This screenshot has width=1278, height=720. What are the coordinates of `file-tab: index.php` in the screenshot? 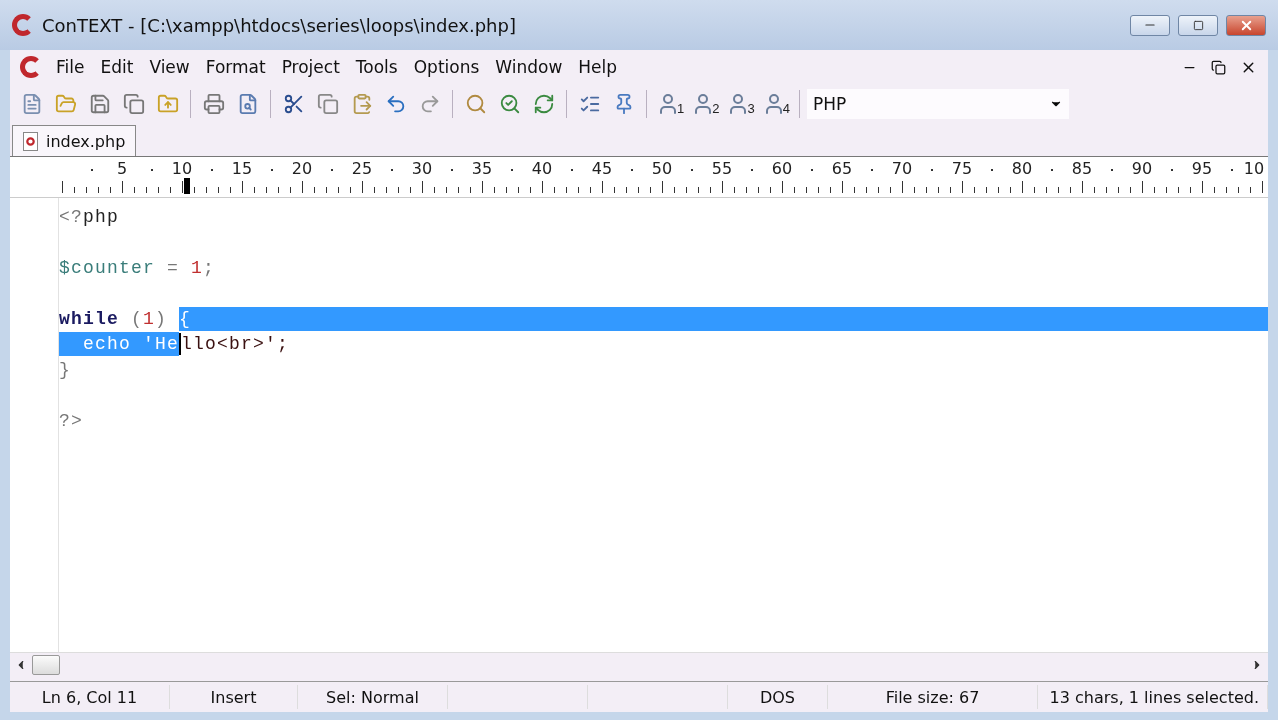 It's located at (74, 140).